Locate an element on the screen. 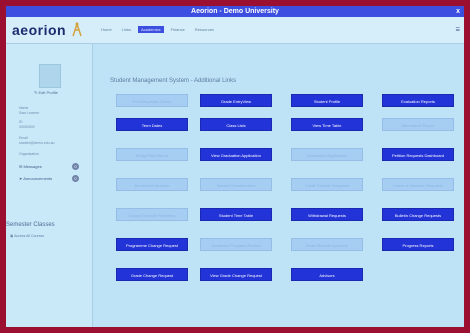 The height and width of the screenshot is (333, 470). link-button: Withdrawal Requests is located at coordinates (327, 214).